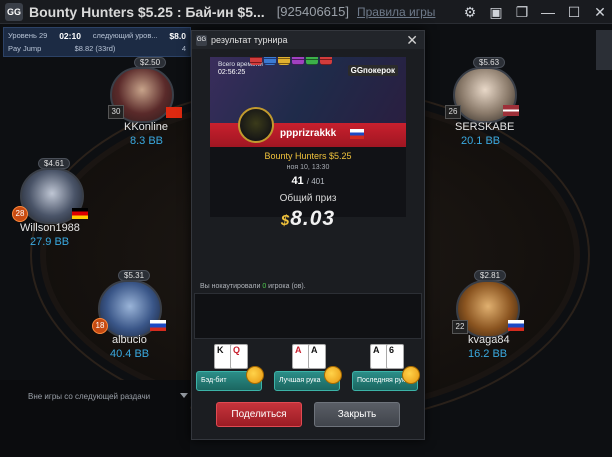  Describe the element at coordinates (412, 40) in the screenshot. I see `close-icon: ✕` at that location.